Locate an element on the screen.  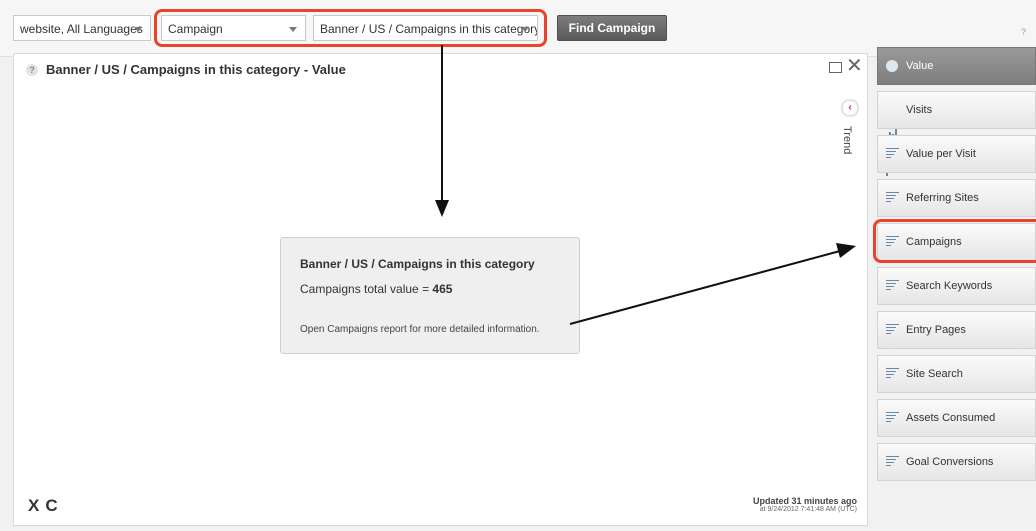
sidebar-item-referring-sites: Referring Sites is located at coordinates (956, 198).